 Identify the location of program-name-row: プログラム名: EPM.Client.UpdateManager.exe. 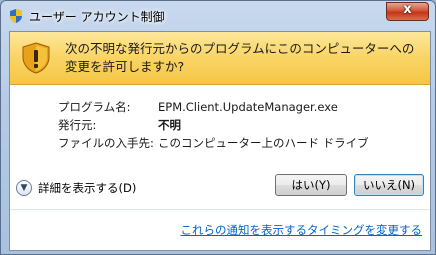
(213, 107).